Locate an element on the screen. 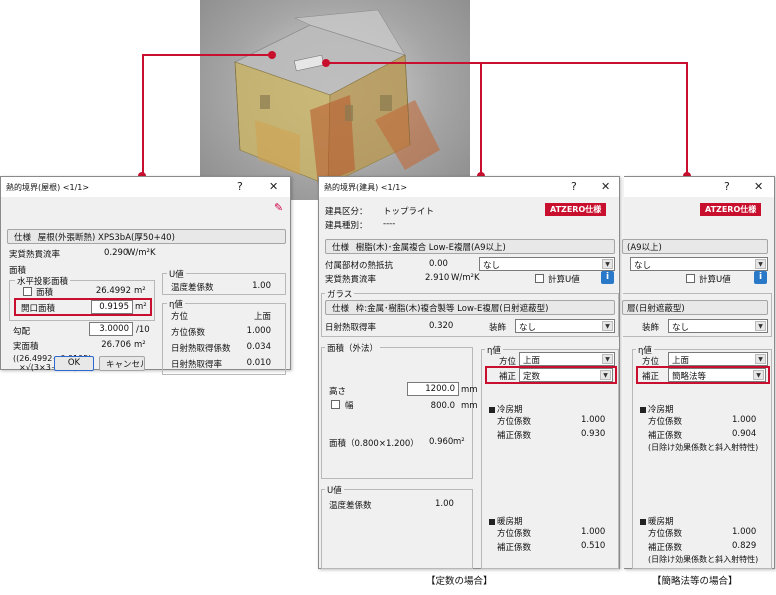  heating-dir-coef-label: 方位係数 is located at coordinates (665, 534).